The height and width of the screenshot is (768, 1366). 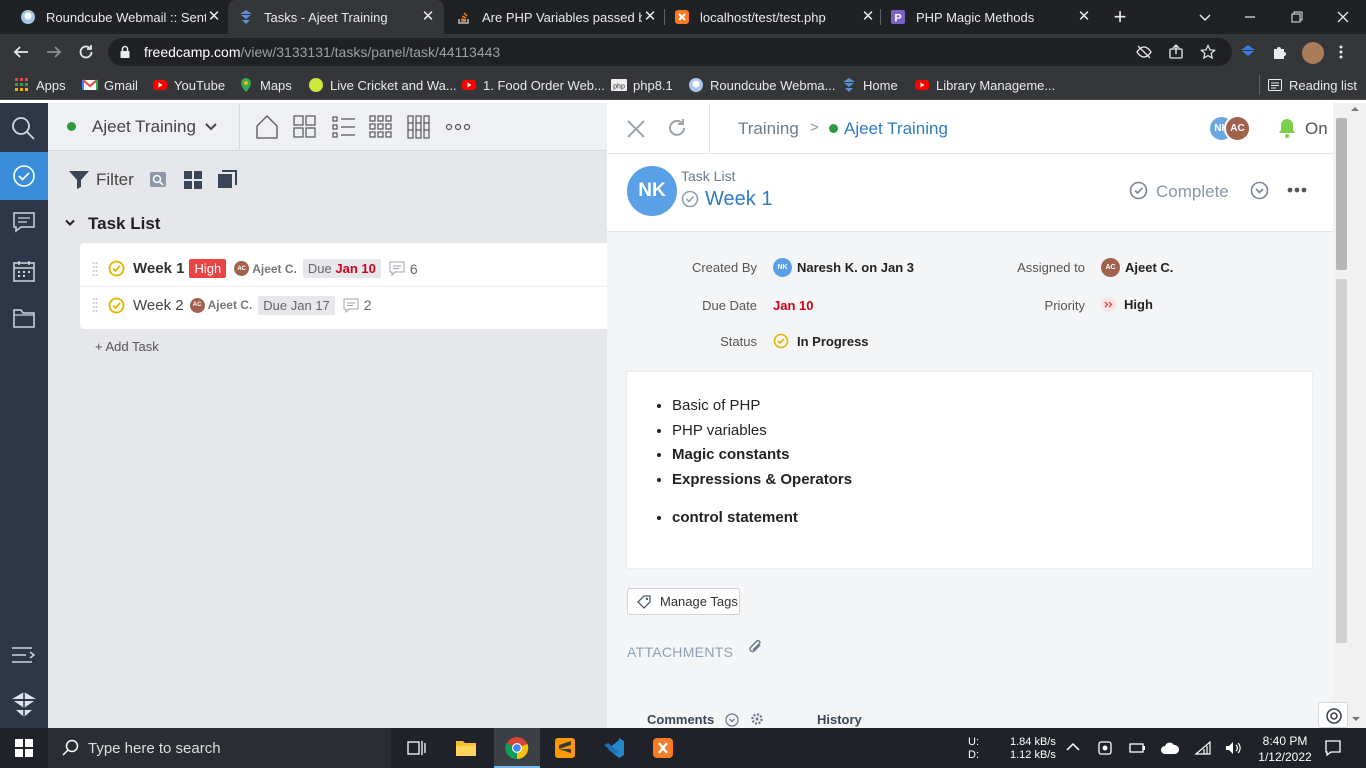 What do you see at coordinates (642, 85) in the screenshot?
I see `bookmark-php: php php8.1` at bounding box center [642, 85].